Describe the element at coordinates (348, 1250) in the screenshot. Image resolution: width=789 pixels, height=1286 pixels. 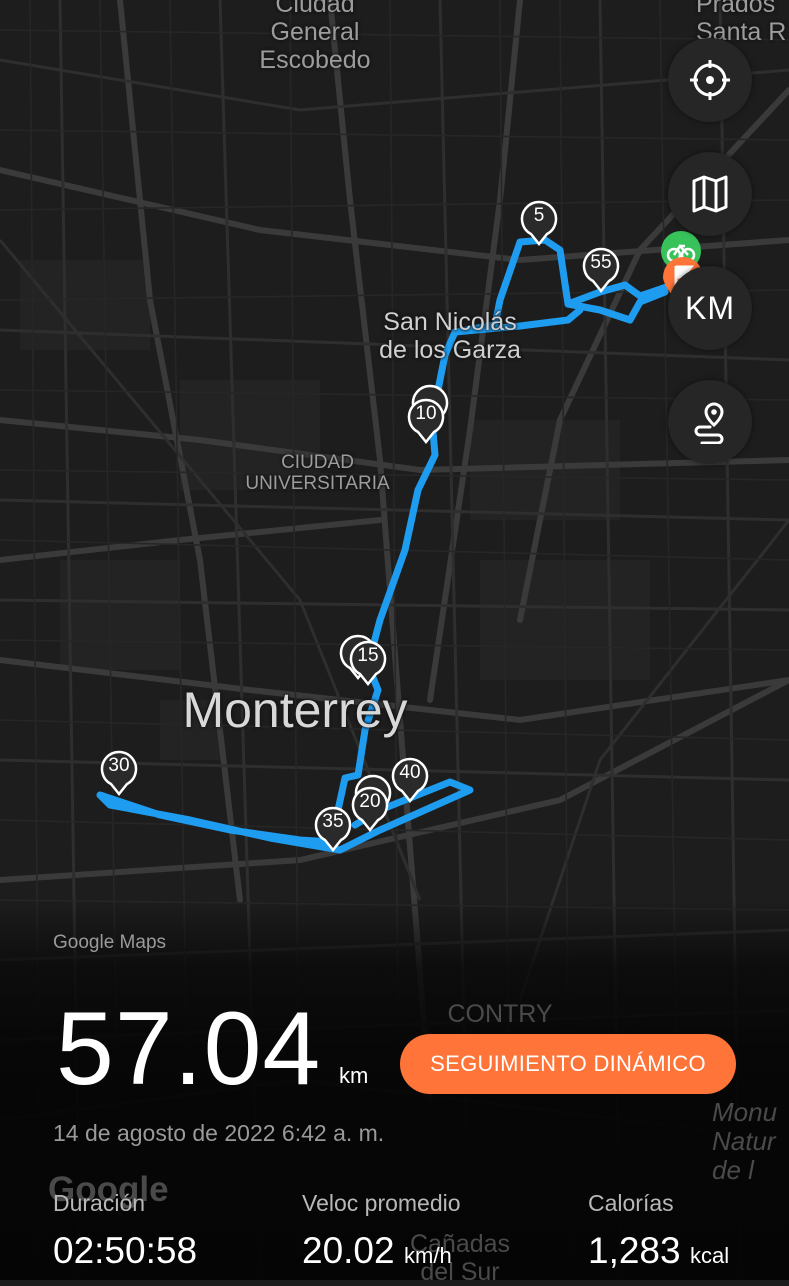
I see `stat-value-avg-speed: 20.02` at that location.